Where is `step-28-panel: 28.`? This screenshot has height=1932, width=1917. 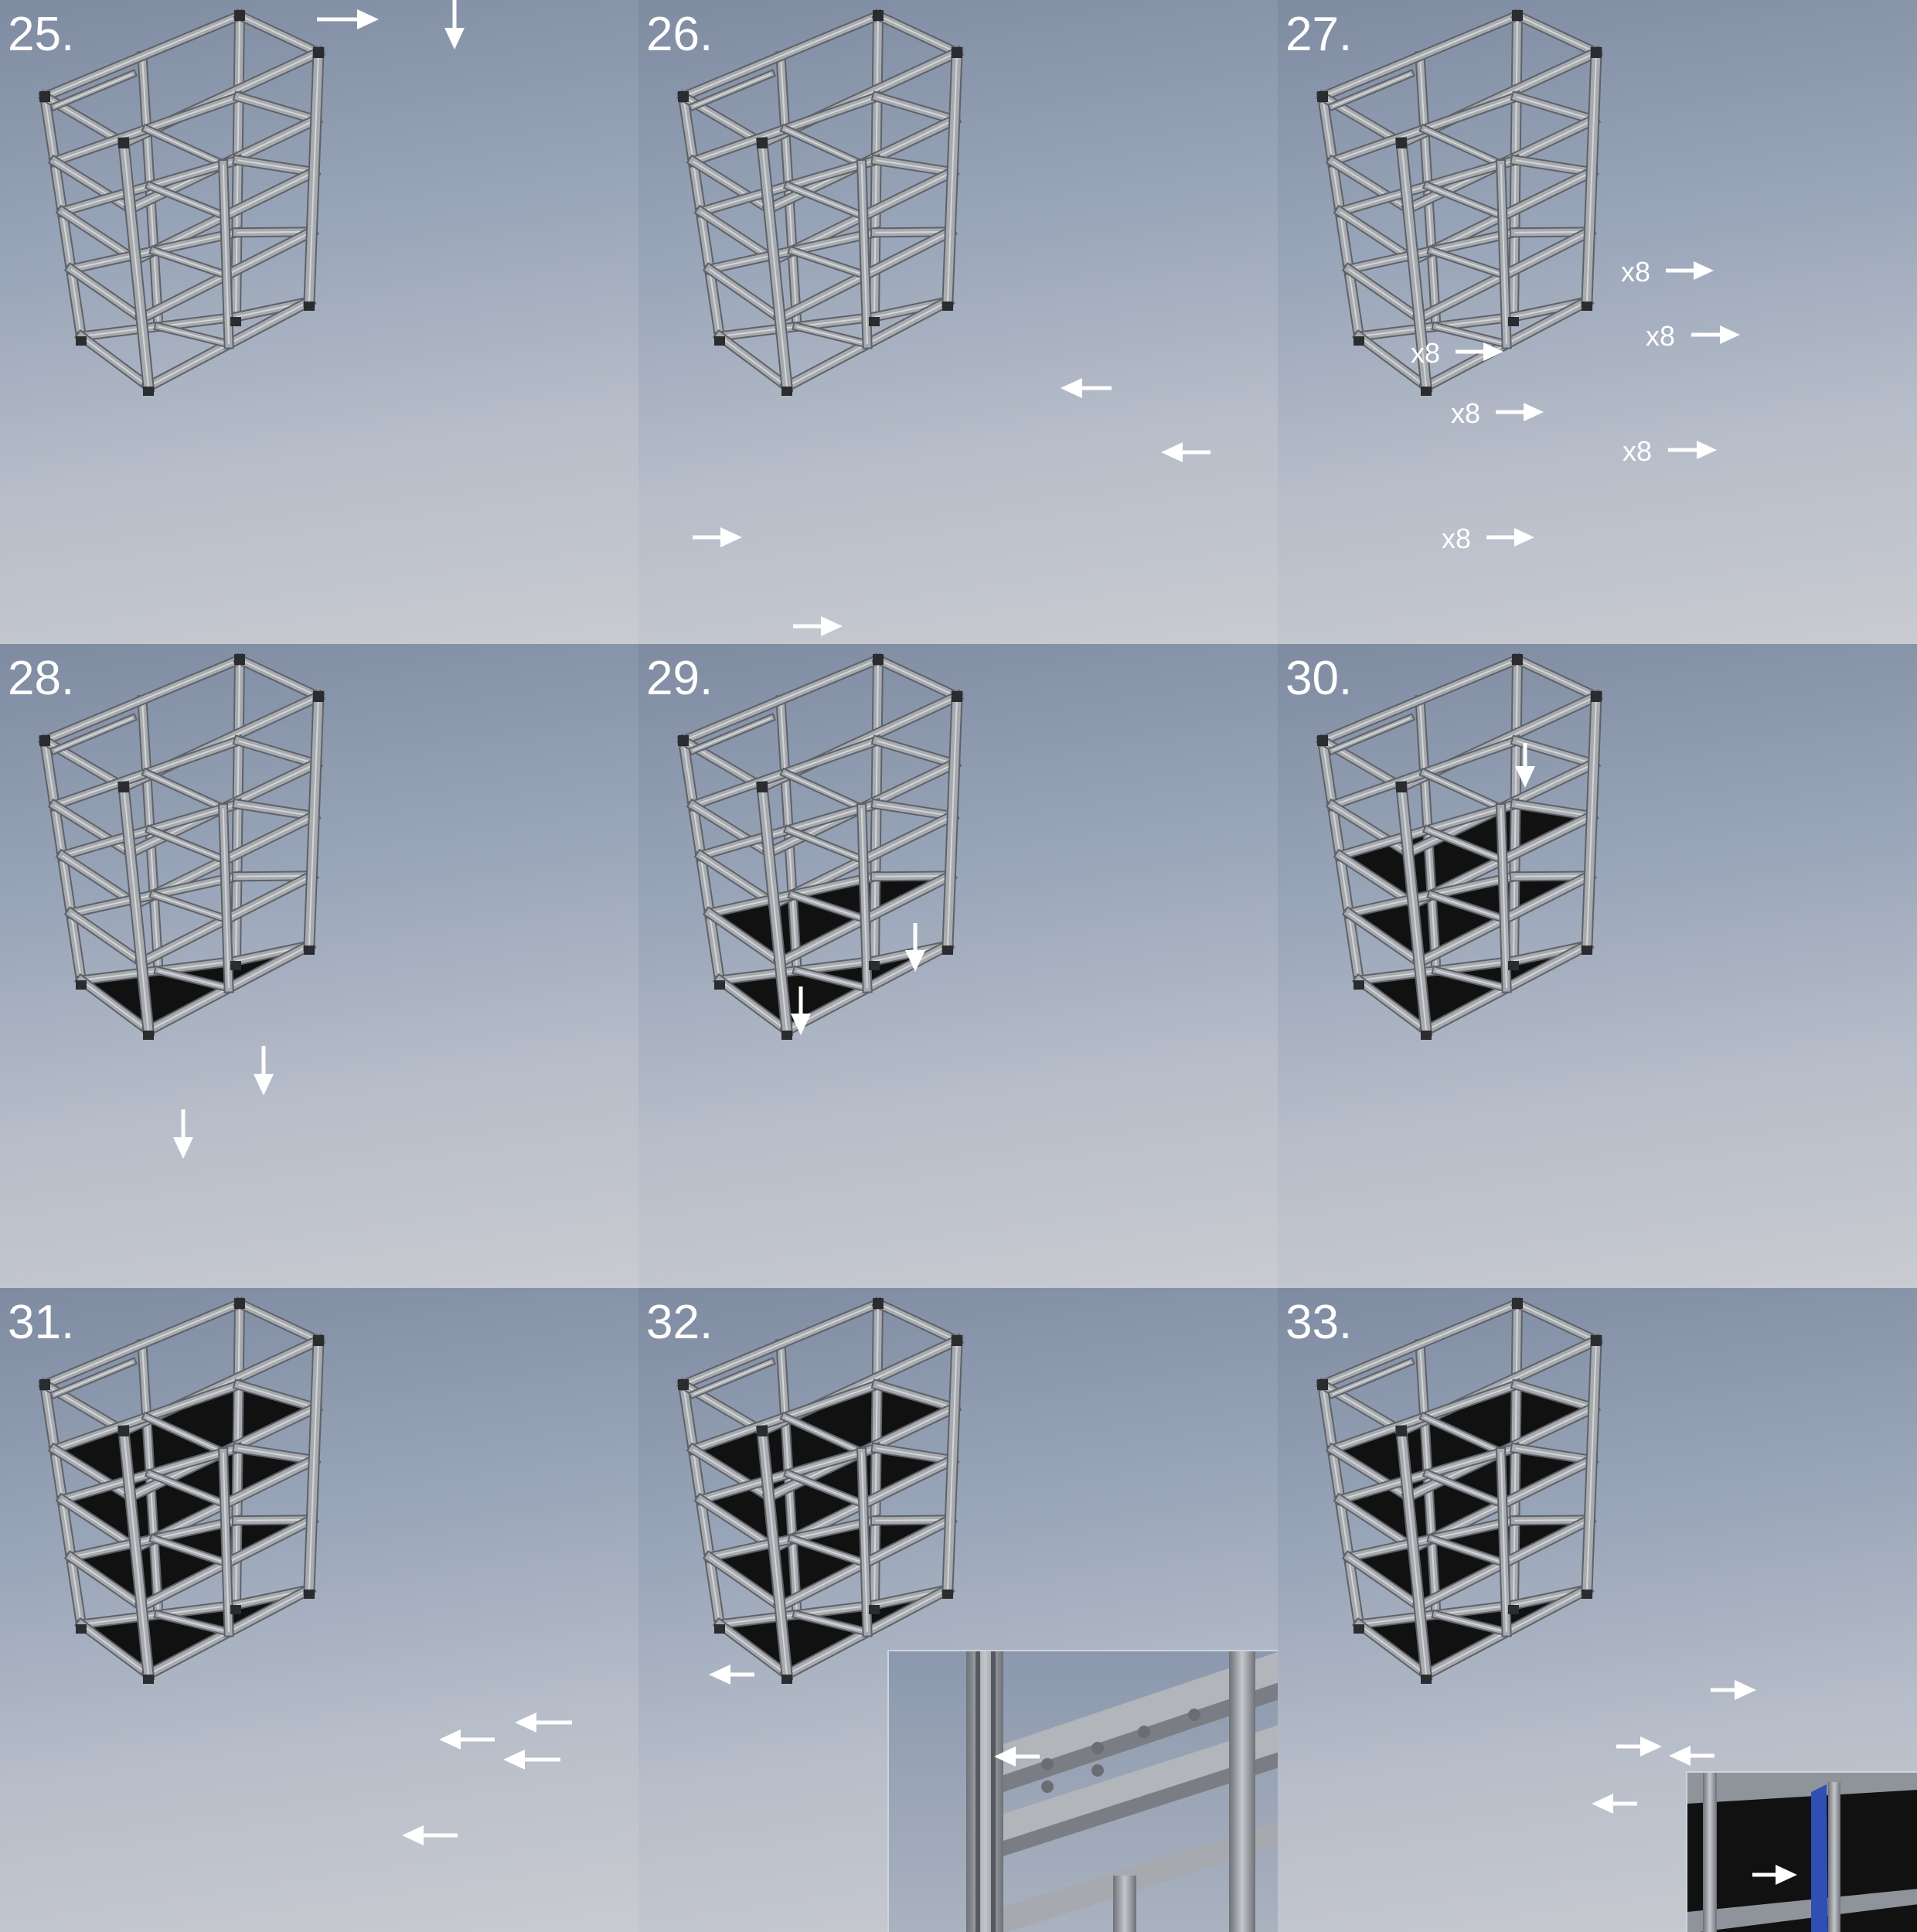 step-28-panel: 28. is located at coordinates (319, 966).